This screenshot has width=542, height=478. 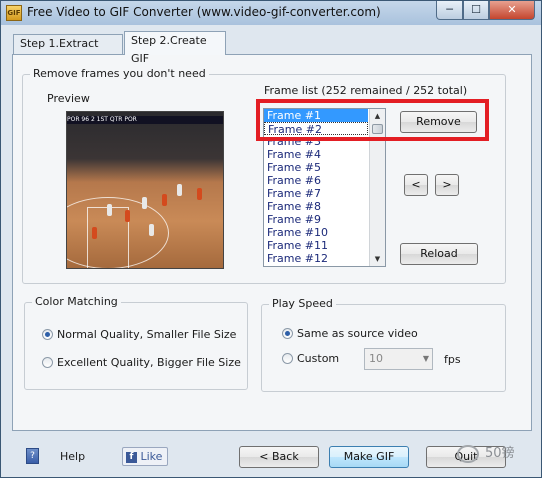 I want to click on tab-extract-video: Step 1.Extract Video, so click(x=68, y=51).